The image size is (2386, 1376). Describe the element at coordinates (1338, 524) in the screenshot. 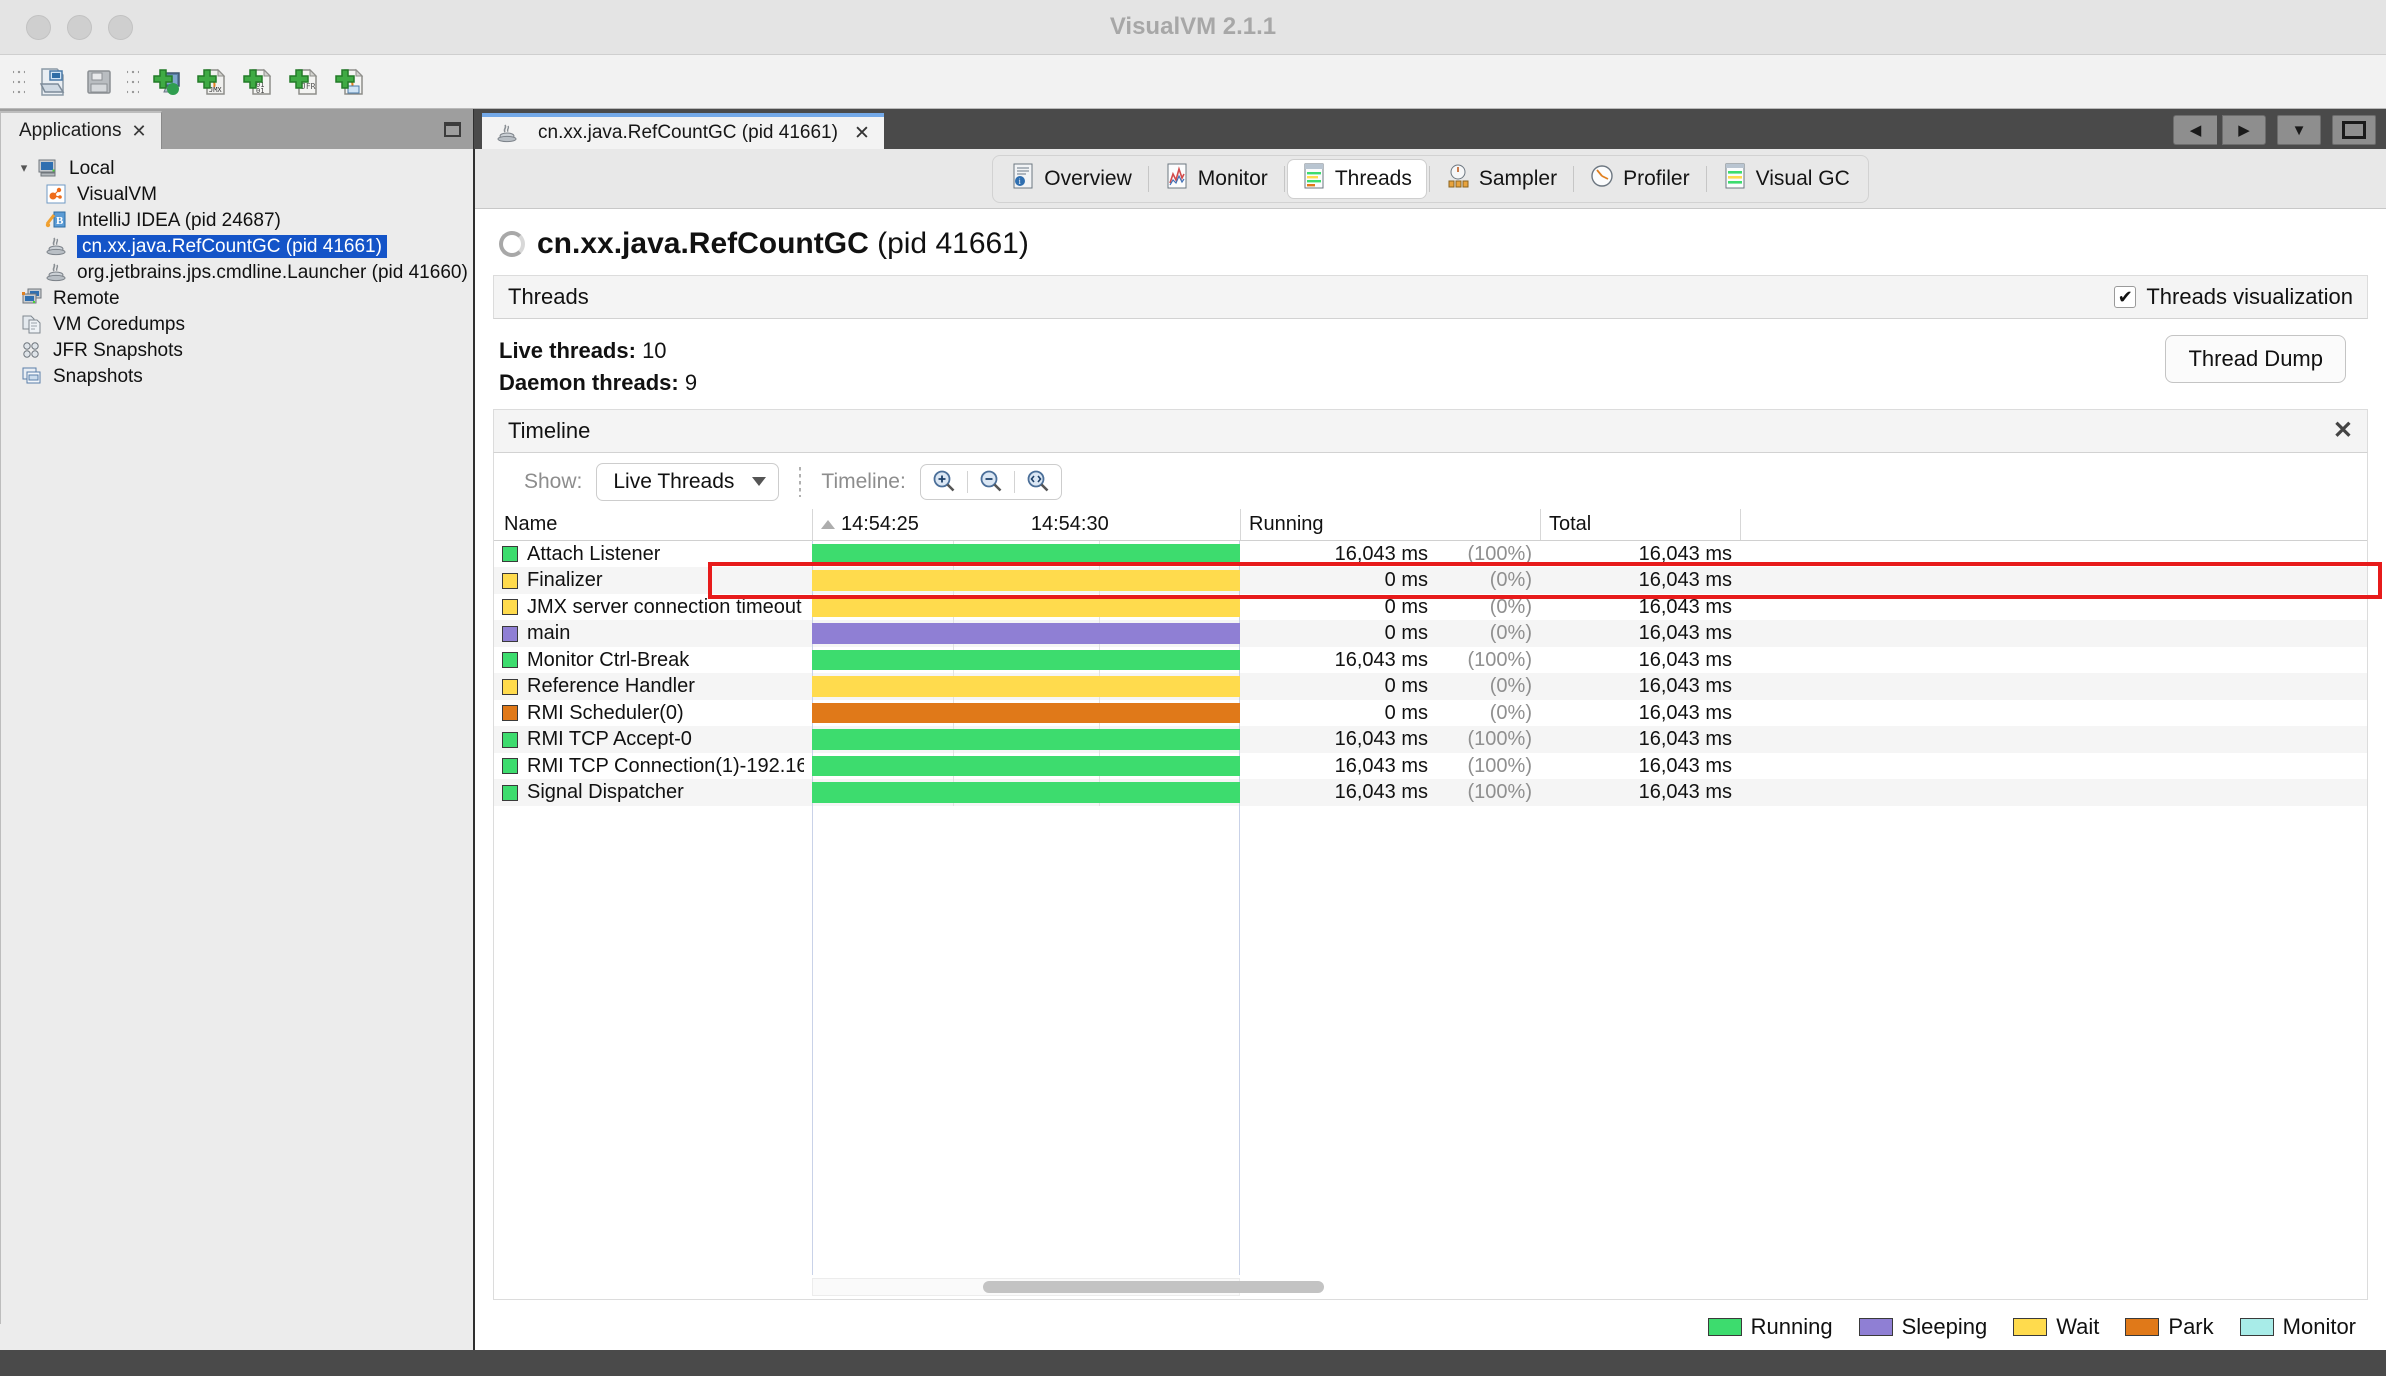

I see `column-header-running: Running` at that location.